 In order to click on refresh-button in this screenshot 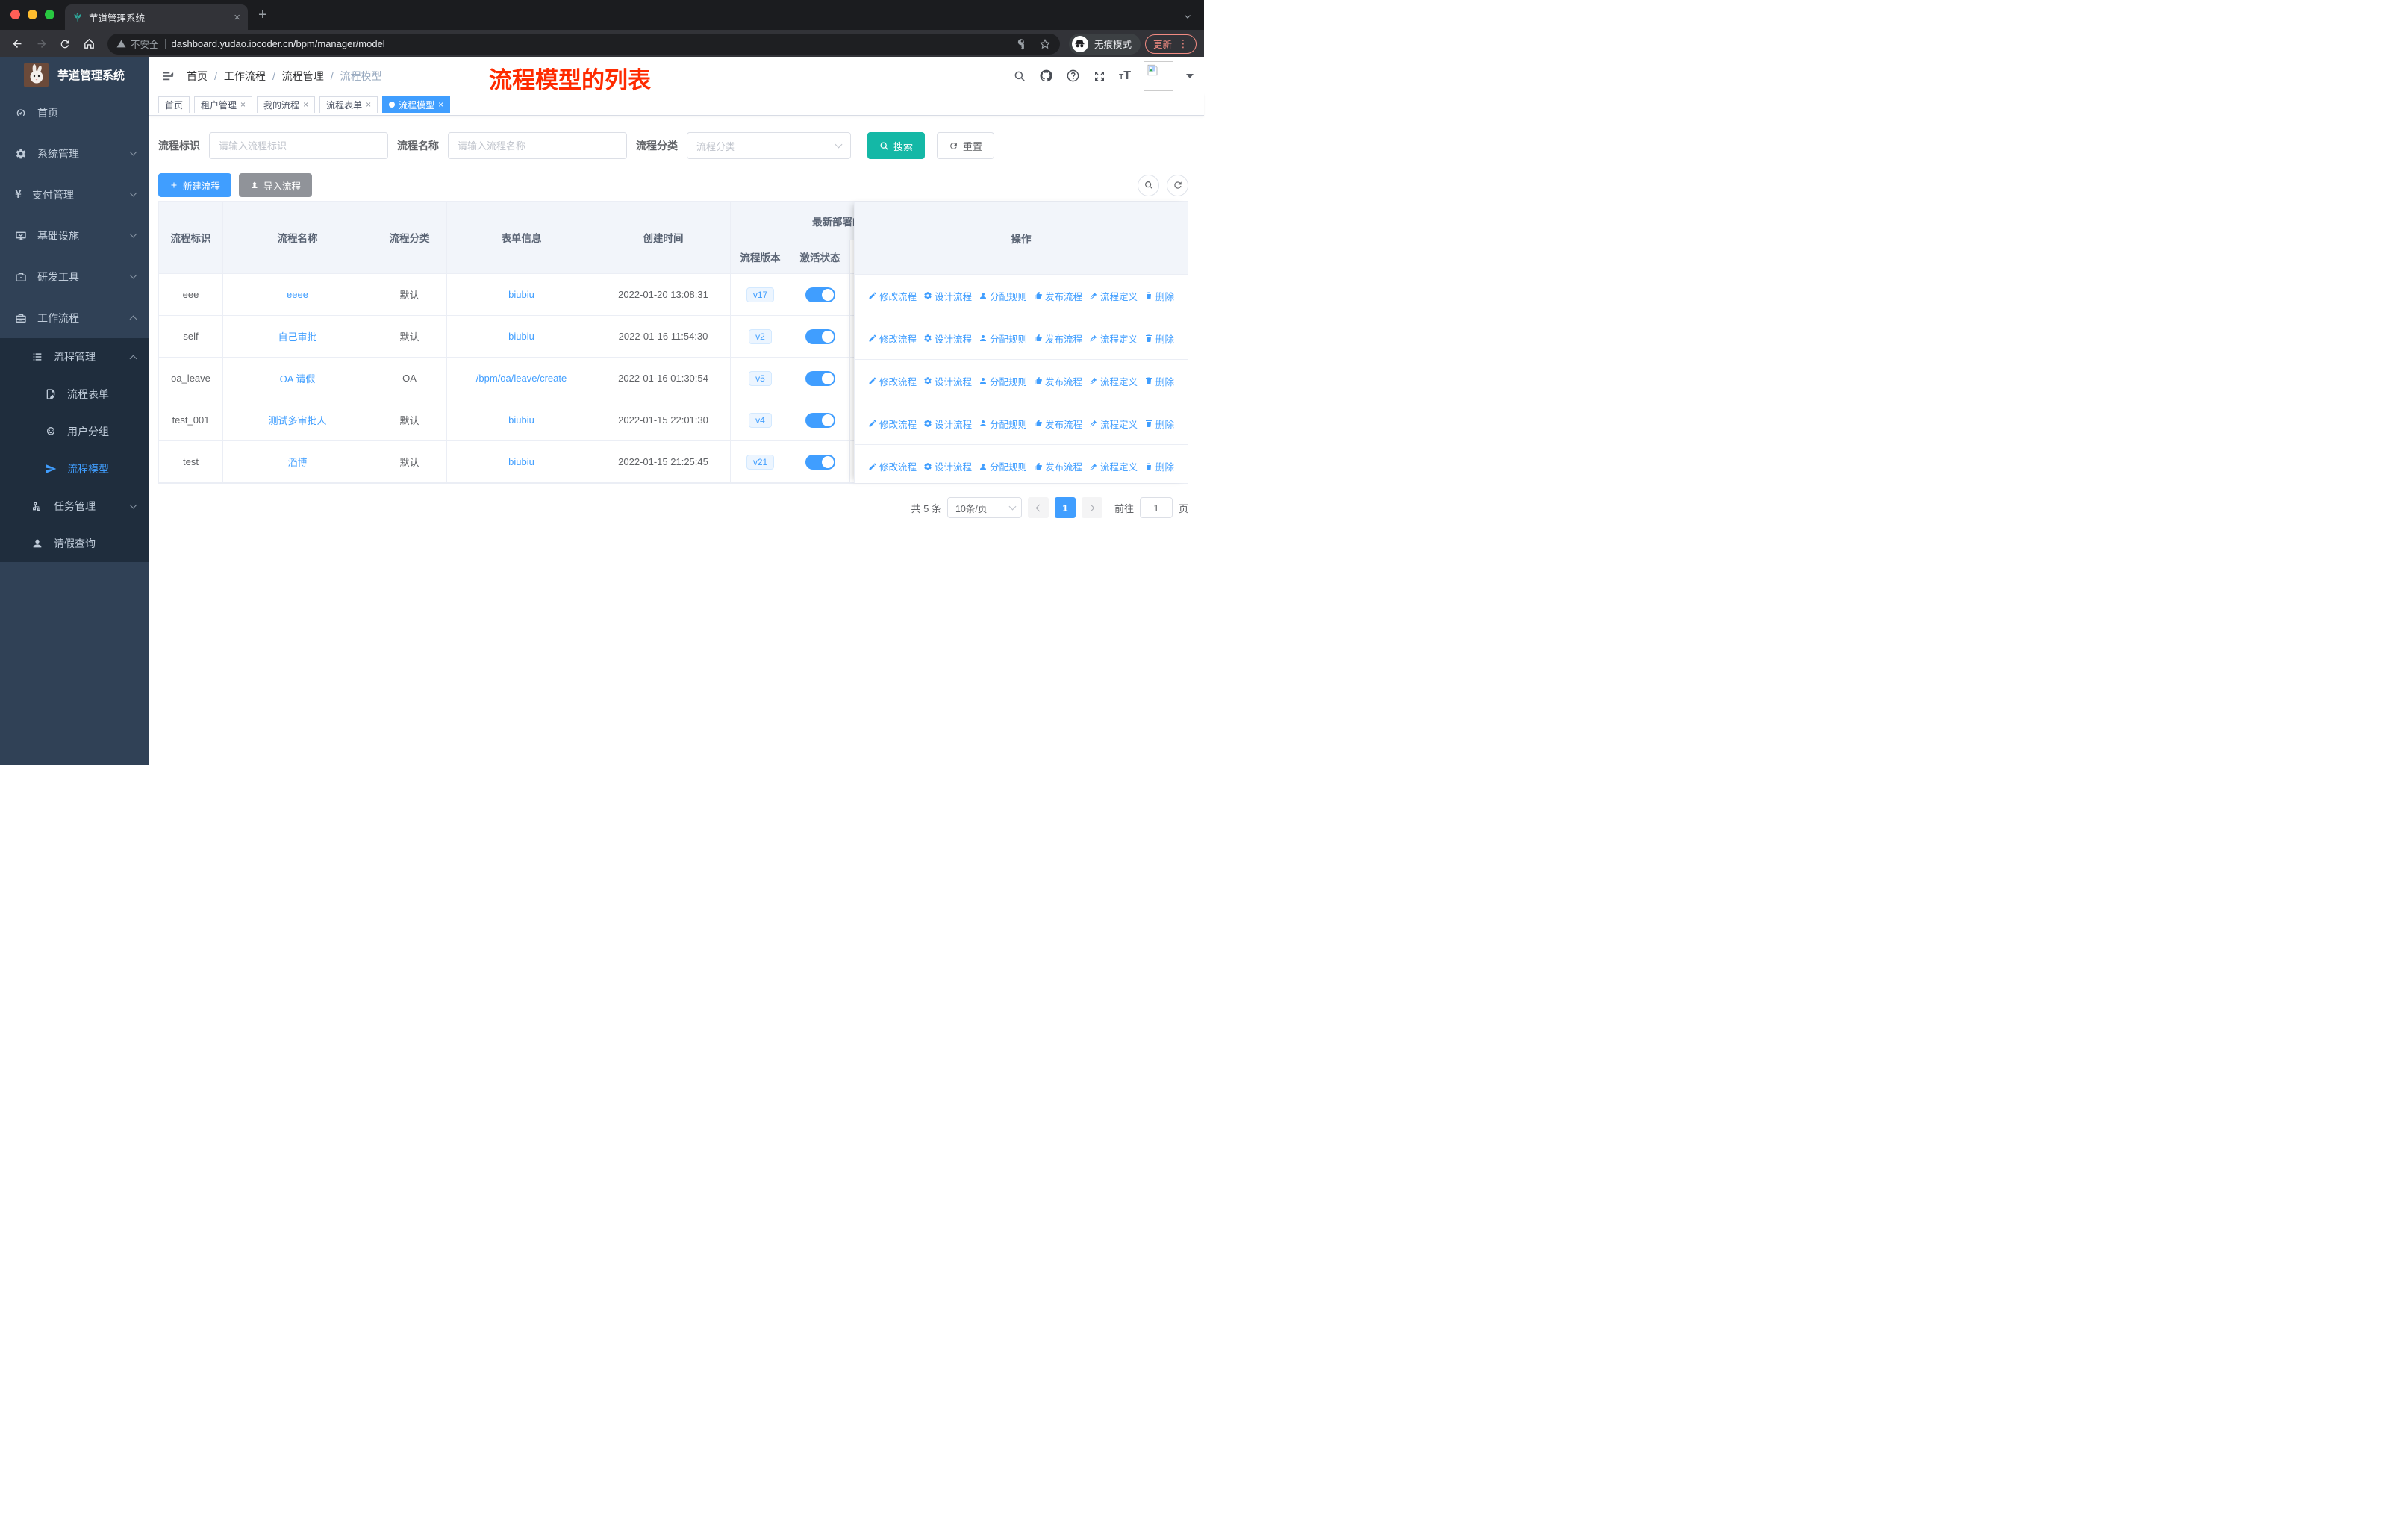, I will do `click(1177, 185)`.